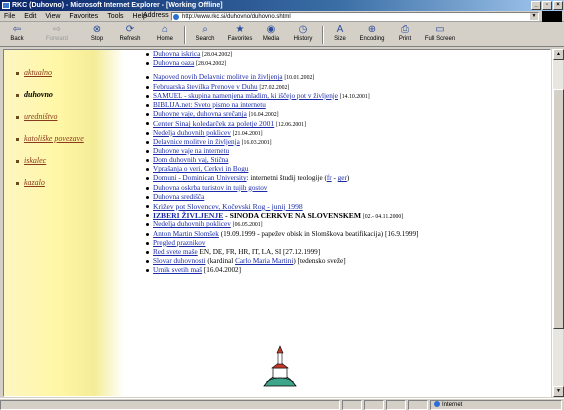  I want to click on encoding-button: ⊕ Encoding, so click(372, 35).